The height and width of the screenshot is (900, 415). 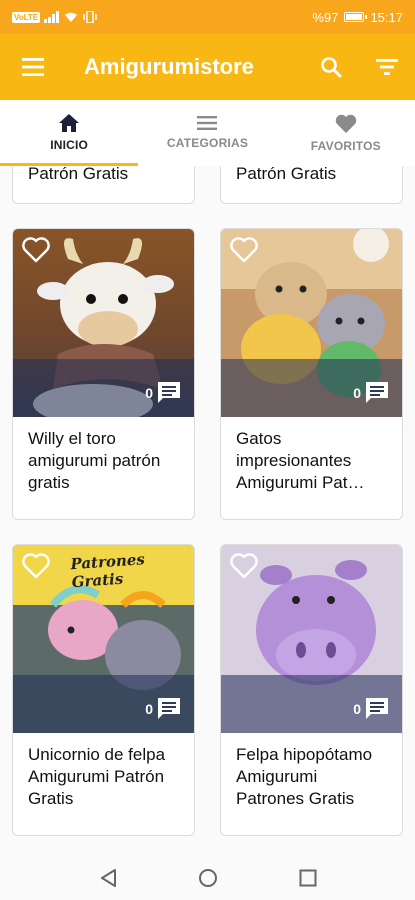 I want to click on product-card: 0 Willy el toro amigurumi patrón gratis, so click(x=103, y=374).